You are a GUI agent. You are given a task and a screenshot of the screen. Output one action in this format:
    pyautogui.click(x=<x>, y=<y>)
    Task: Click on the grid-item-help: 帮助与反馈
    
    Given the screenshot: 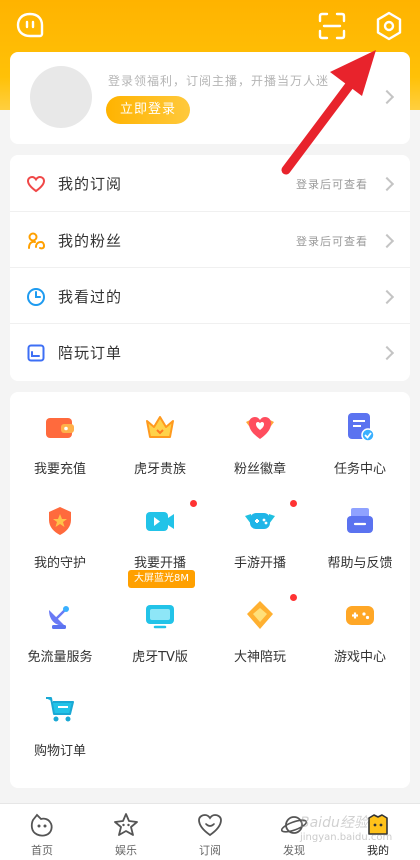 What is the action you would take?
    pyautogui.click(x=360, y=533)
    